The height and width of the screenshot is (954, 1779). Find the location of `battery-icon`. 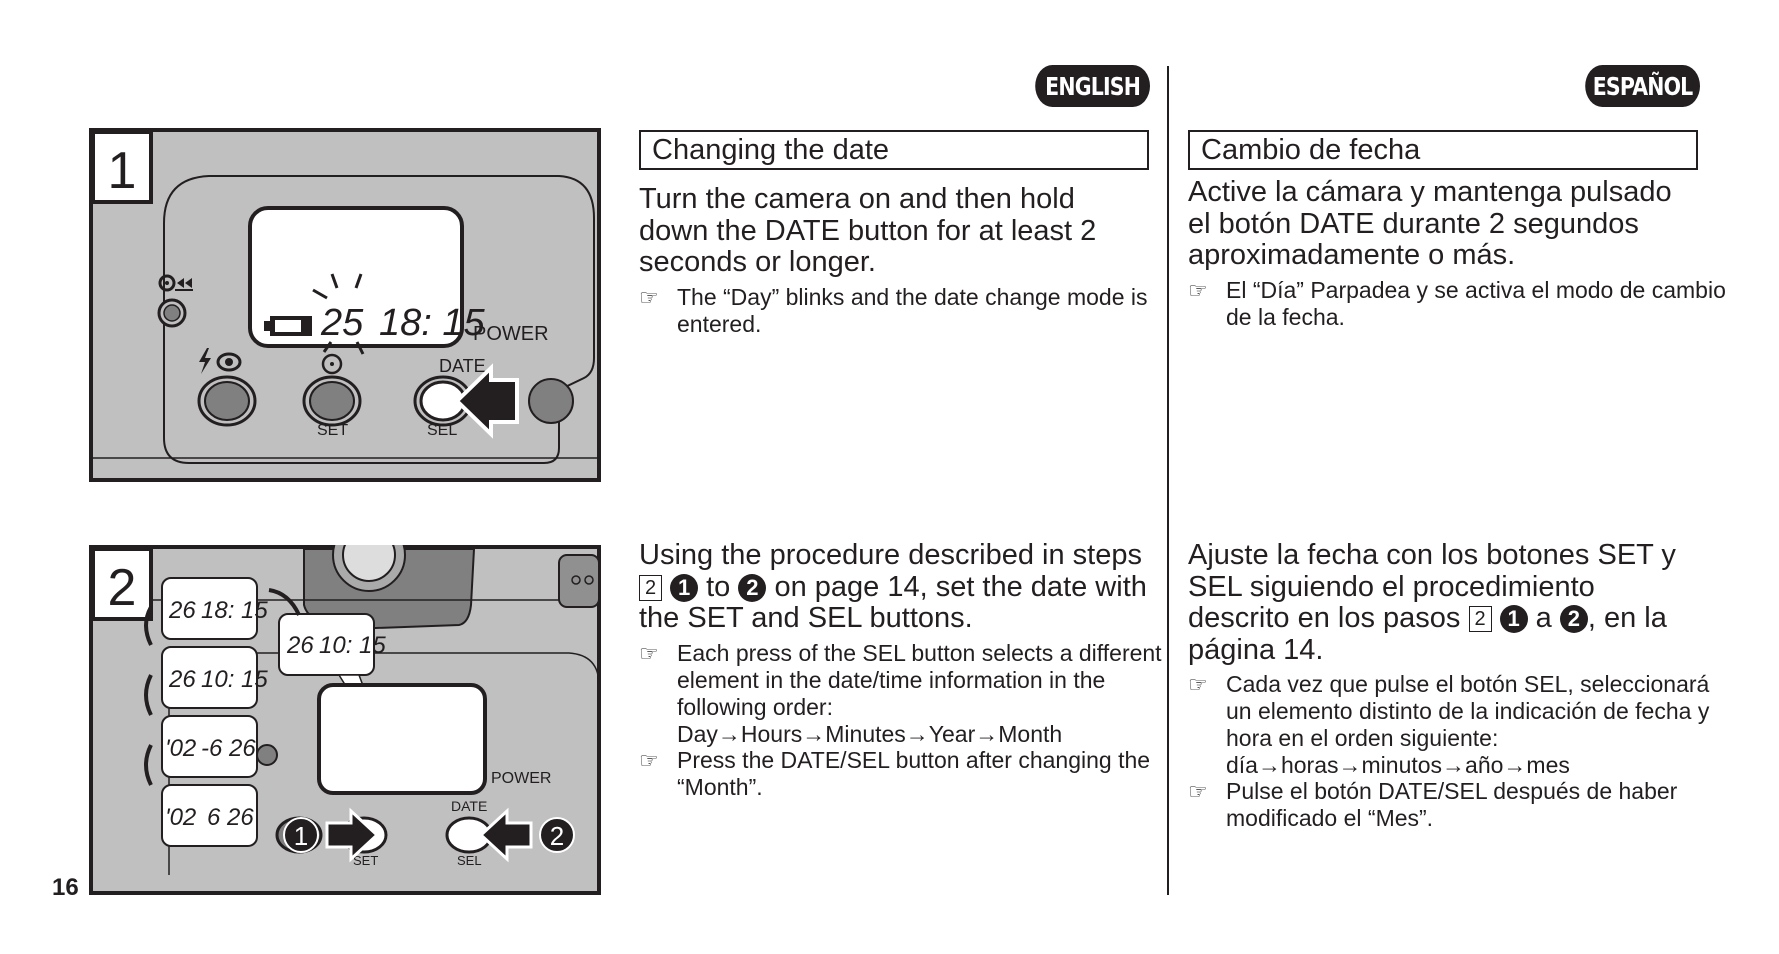

battery-icon is located at coordinates (288, 326).